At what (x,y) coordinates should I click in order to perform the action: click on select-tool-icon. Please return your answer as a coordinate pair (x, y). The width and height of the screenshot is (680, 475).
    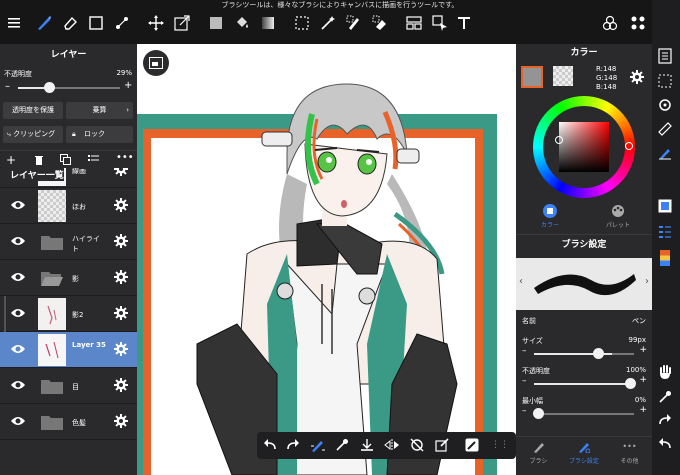
    Looking at the image, I should click on (302, 23).